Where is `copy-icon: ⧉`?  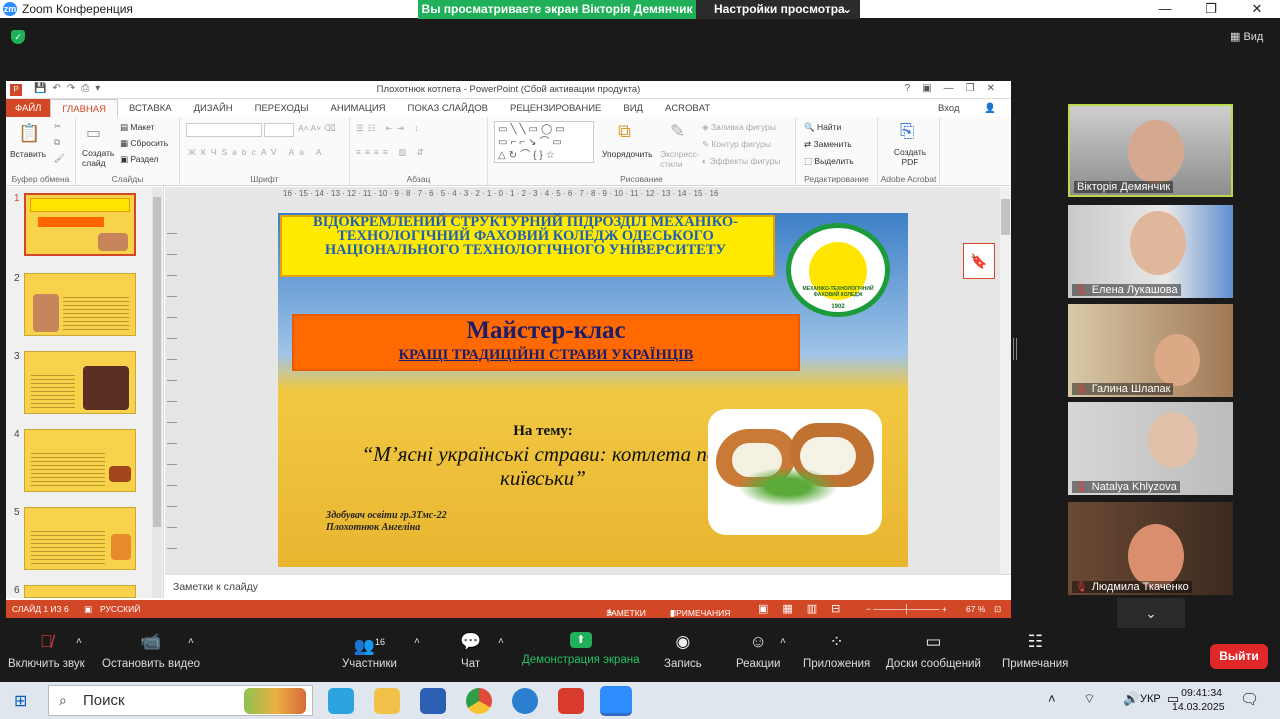
copy-icon: ⧉ is located at coordinates (57, 142).